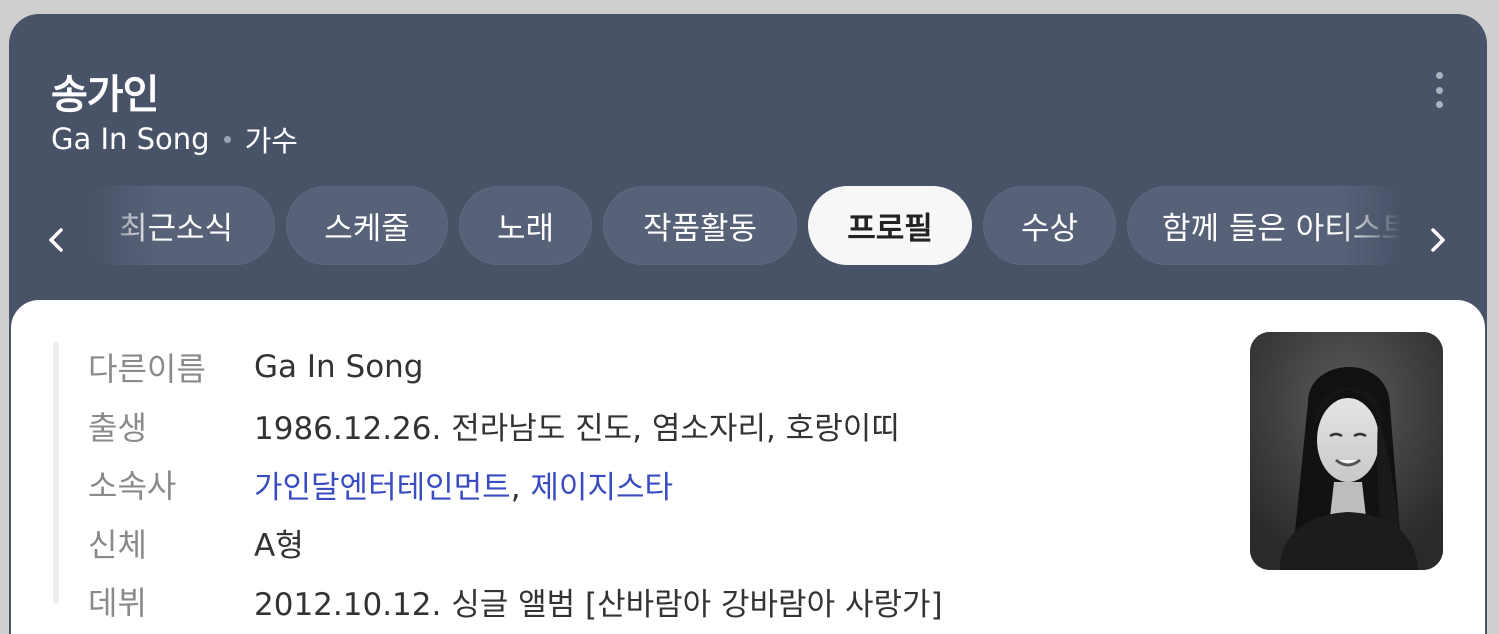 The height and width of the screenshot is (634, 1499). Describe the element at coordinates (515, 543) in the screenshot. I see `info-row-body: 신체 A형` at that location.